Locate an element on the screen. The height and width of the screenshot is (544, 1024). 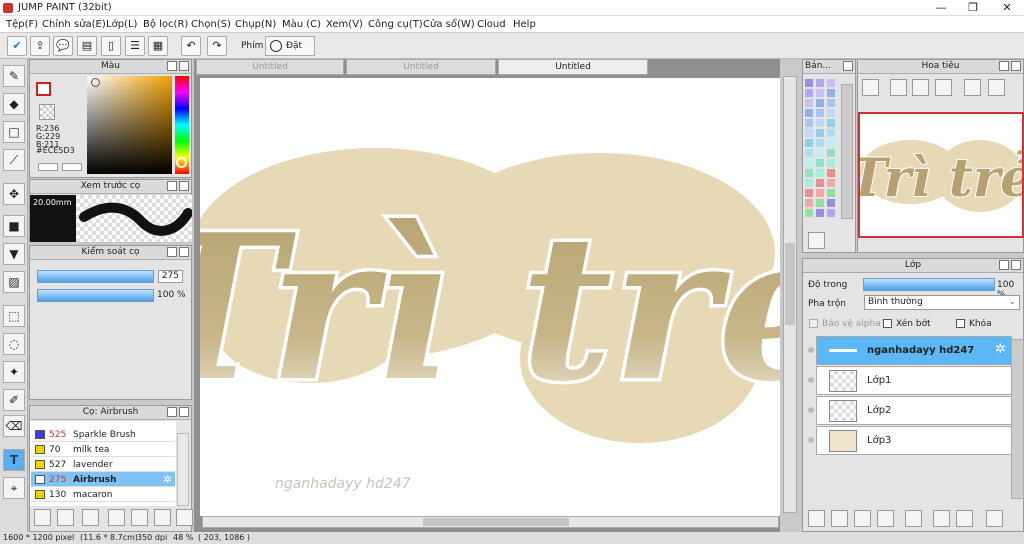
list-icon: ☰ is located at coordinates (135, 46).